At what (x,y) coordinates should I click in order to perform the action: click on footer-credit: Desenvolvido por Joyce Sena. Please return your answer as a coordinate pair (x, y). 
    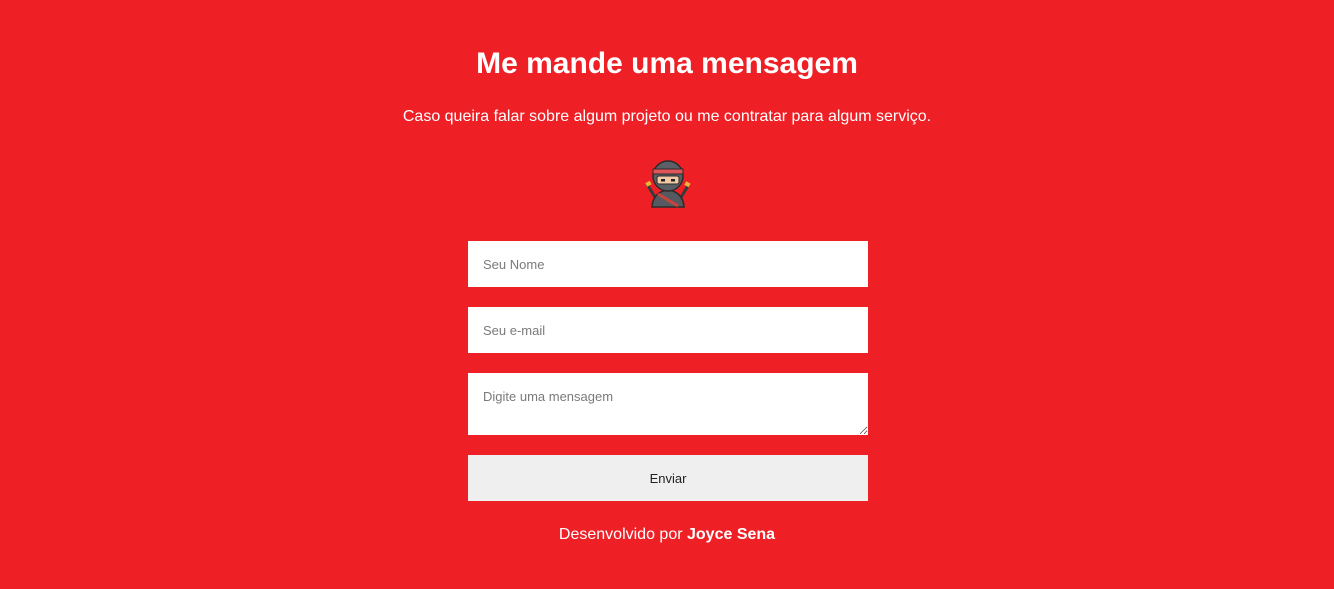
    Looking at the image, I should click on (667, 535).